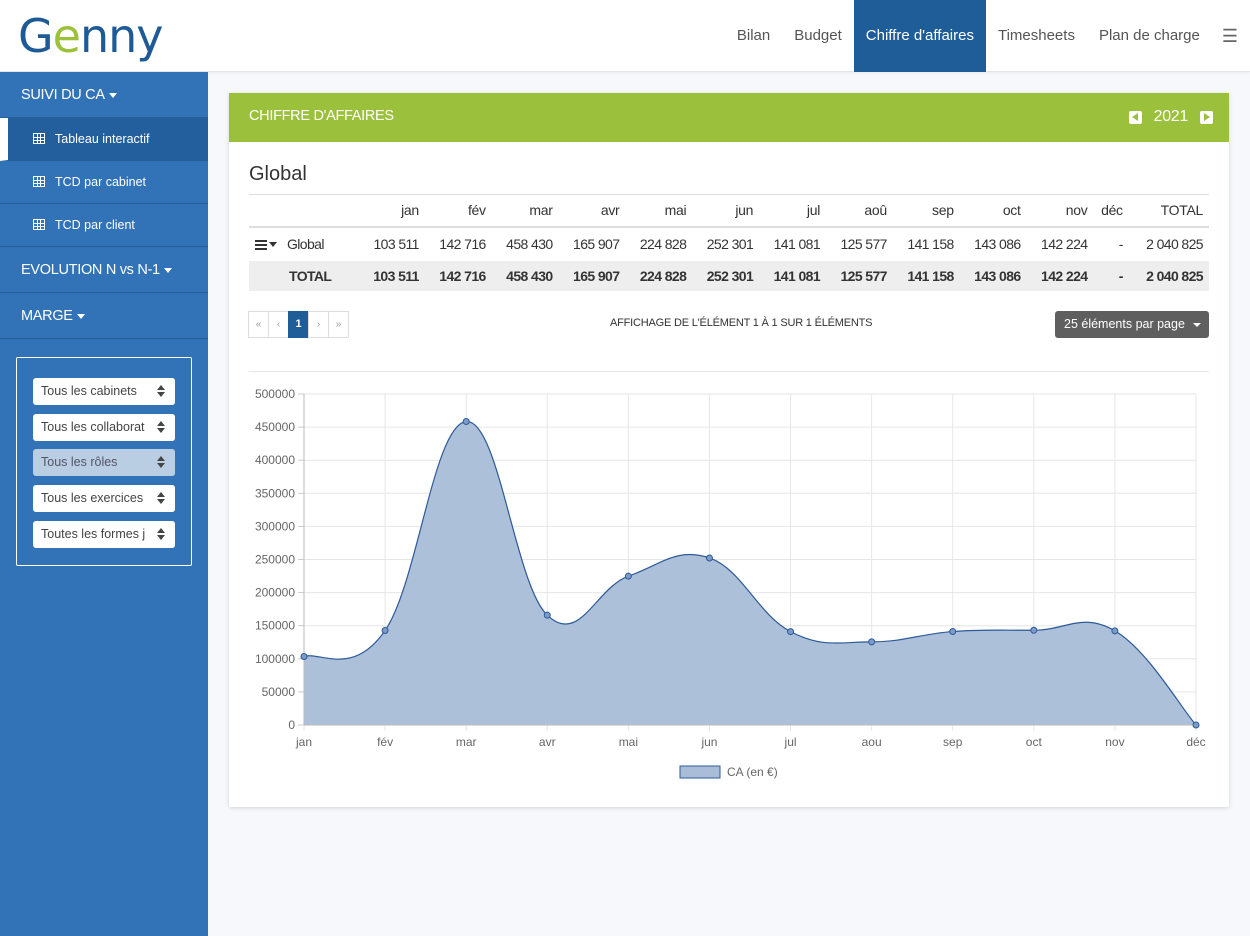  I want to click on menu-icon: ☰, so click(1231, 36).